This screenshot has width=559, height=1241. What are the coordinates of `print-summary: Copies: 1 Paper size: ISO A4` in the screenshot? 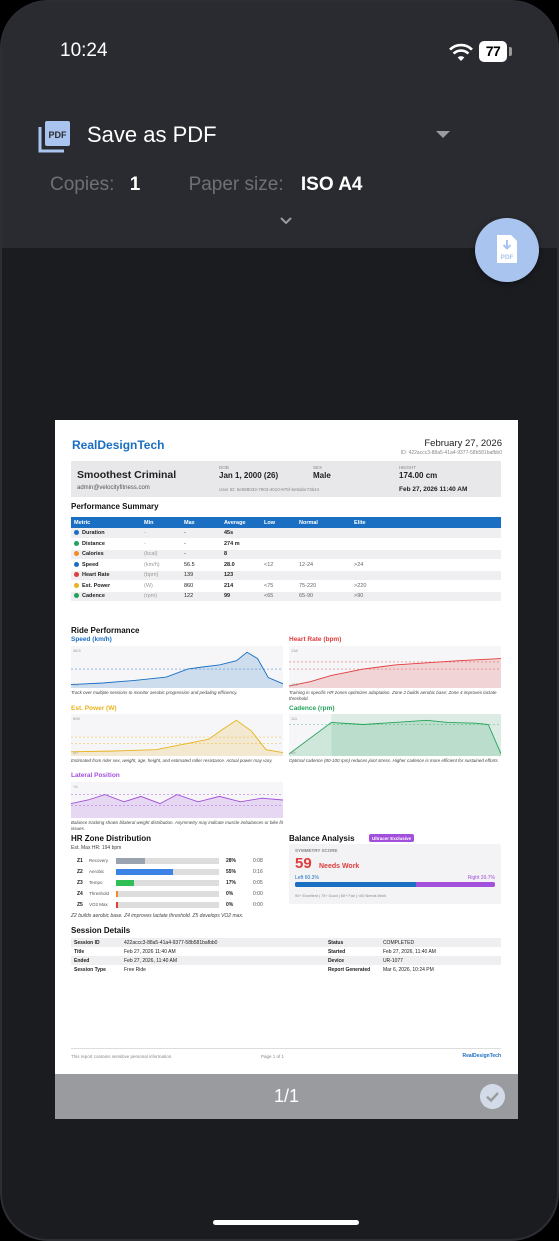 It's located at (206, 185).